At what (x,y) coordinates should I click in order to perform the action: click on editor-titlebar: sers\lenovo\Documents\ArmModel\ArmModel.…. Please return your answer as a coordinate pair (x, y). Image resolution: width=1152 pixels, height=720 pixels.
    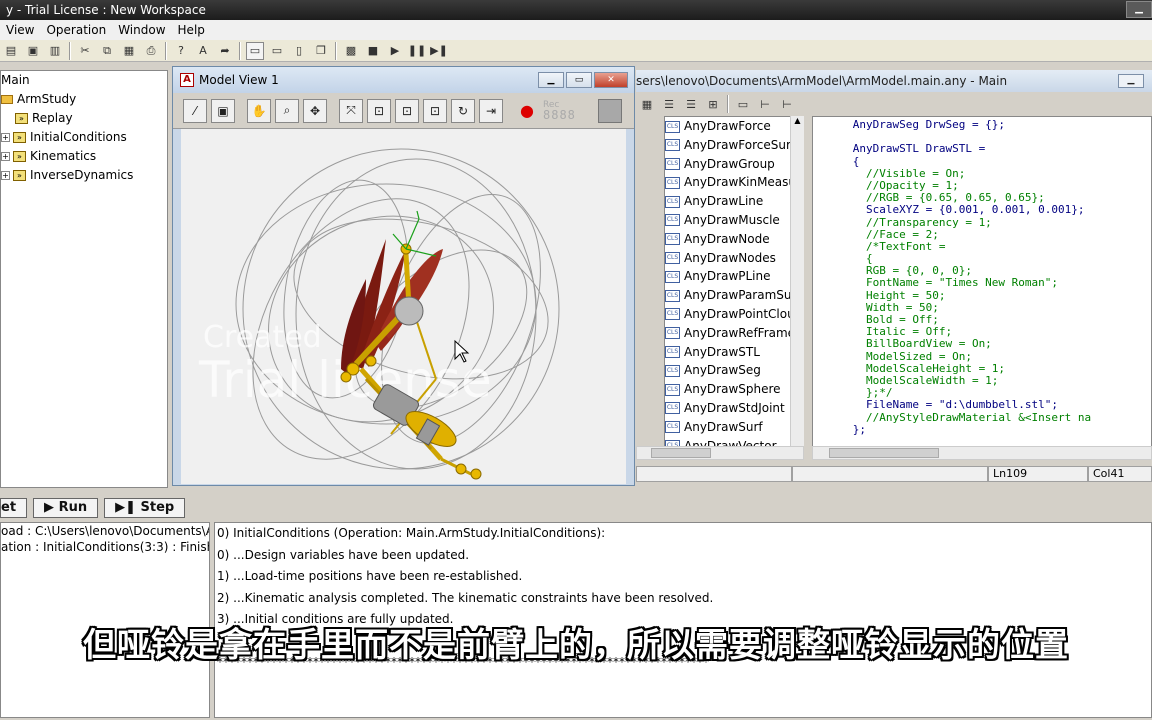
    Looking at the image, I should click on (894, 81).